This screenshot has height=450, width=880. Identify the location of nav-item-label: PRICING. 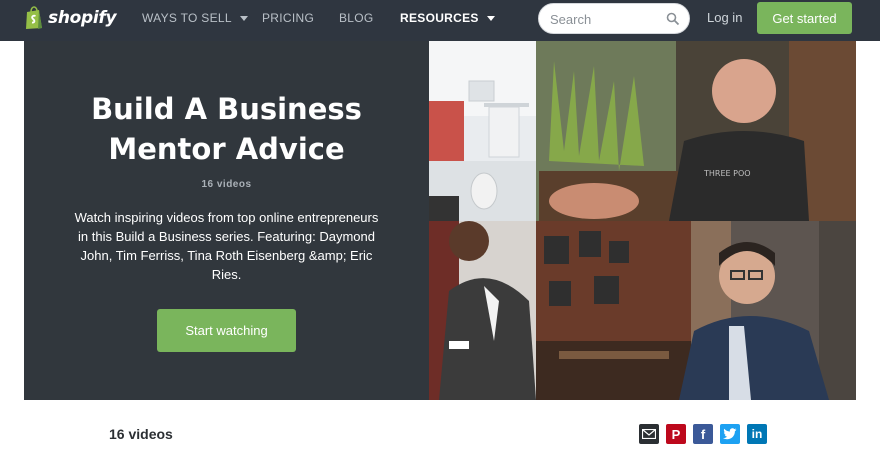
(288, 18).